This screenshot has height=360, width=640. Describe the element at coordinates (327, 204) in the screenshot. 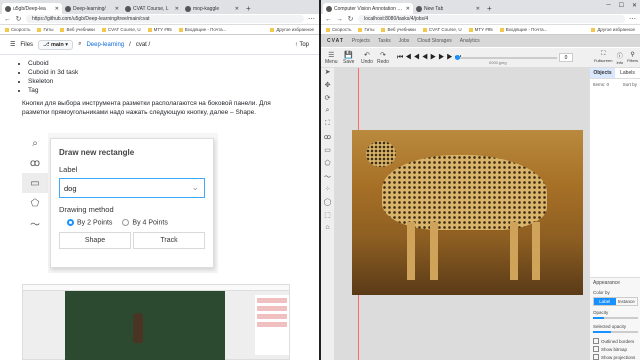

I see `ellipse-icon: ◯` at that location.